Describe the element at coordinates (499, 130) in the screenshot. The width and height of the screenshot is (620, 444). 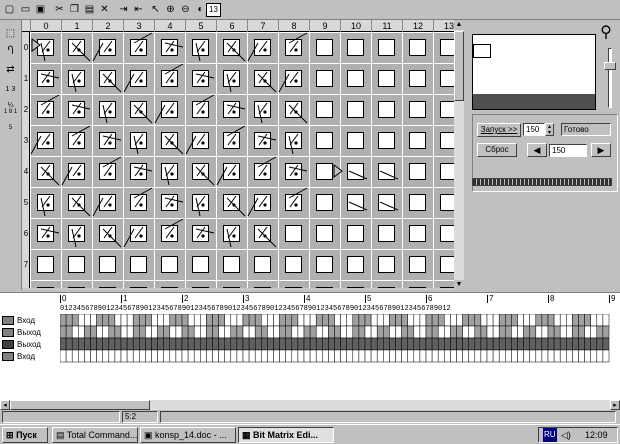
I see `start-button: Запуск >>` at that location.